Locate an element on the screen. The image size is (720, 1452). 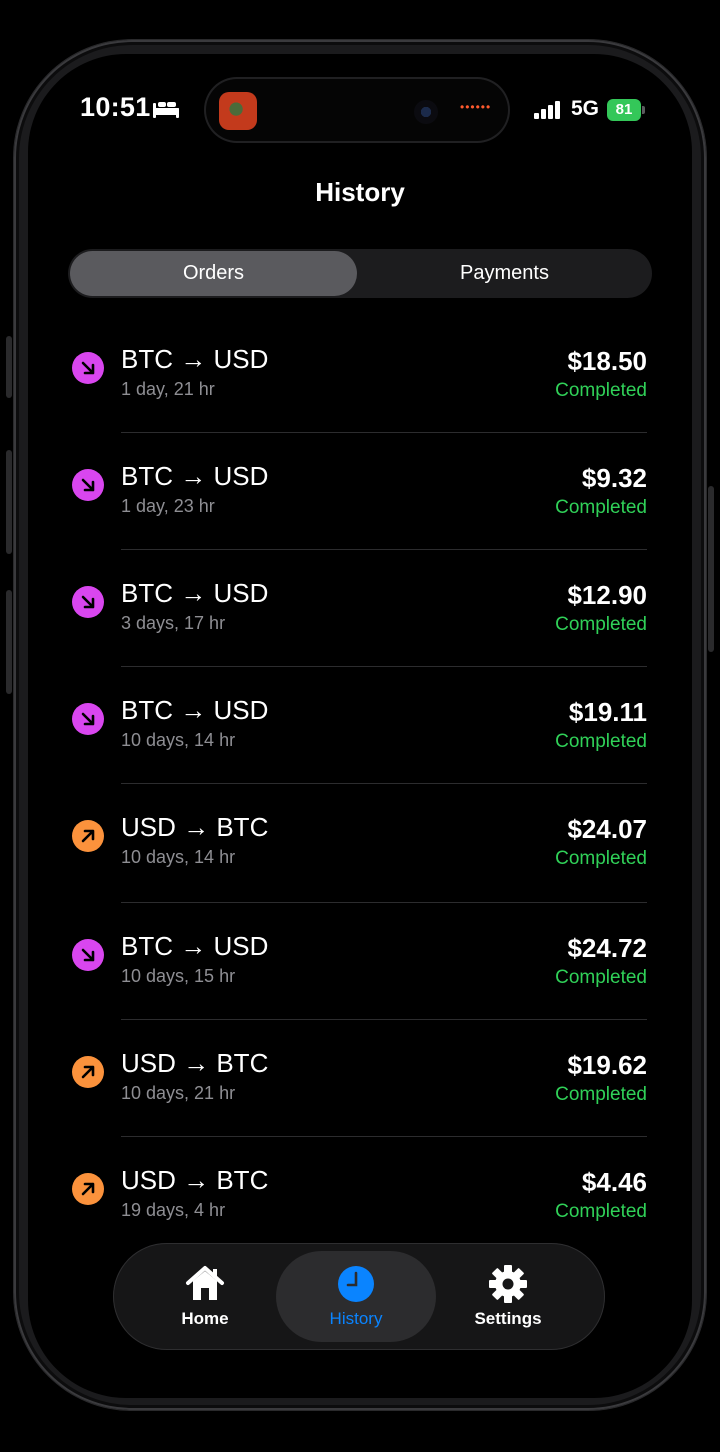
gear-icon is located at coordinates (508, 1284).